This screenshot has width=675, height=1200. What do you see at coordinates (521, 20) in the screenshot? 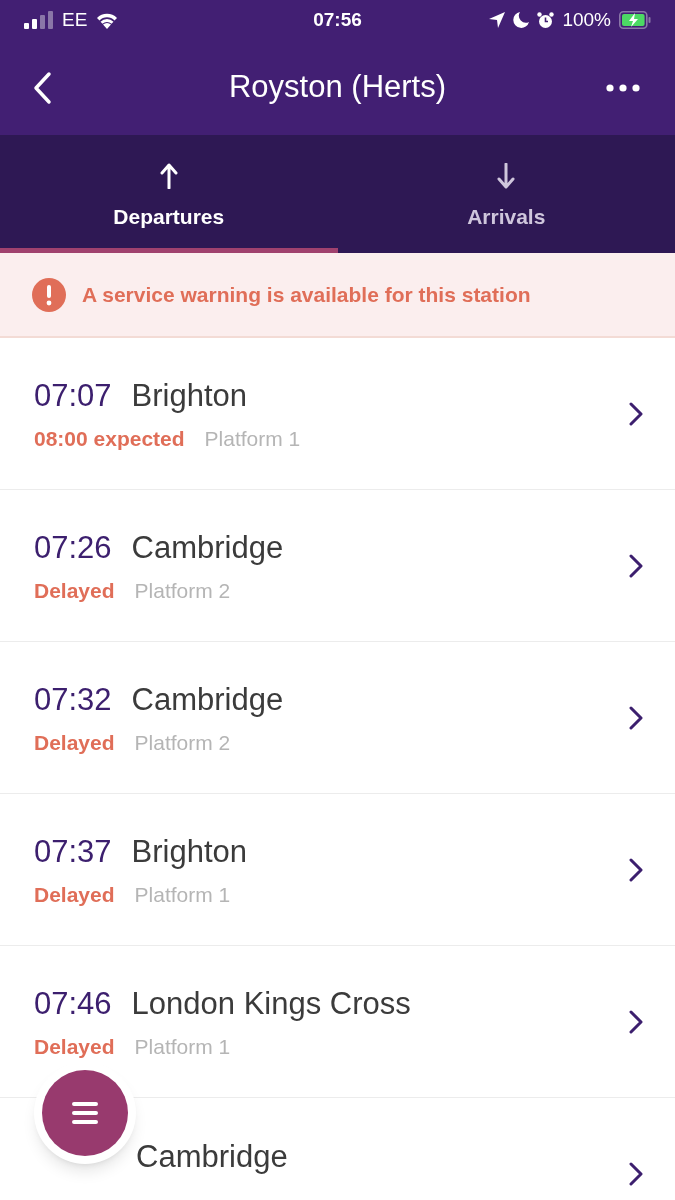
I see `moon-icon` at bounding box center [521, 20].